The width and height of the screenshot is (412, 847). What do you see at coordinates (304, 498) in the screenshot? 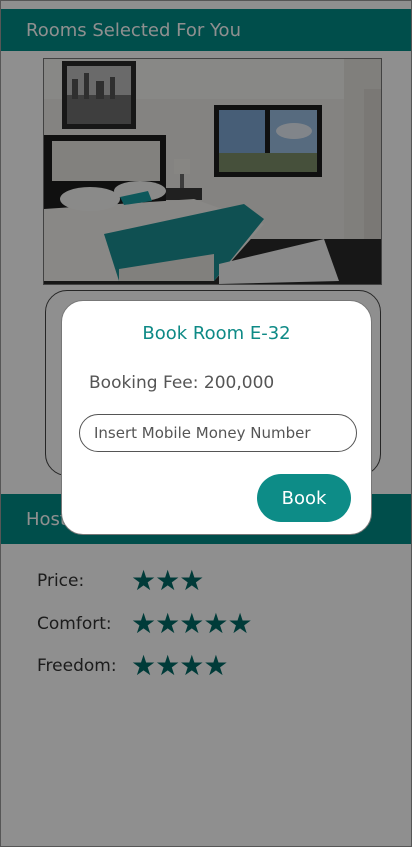
I see `book-button: Book` at bounding box center [304, 498].